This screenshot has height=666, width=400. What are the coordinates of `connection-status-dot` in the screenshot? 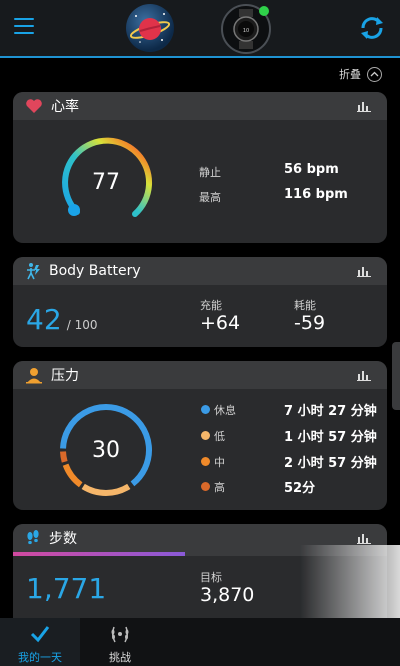 It's located at (264, 11).